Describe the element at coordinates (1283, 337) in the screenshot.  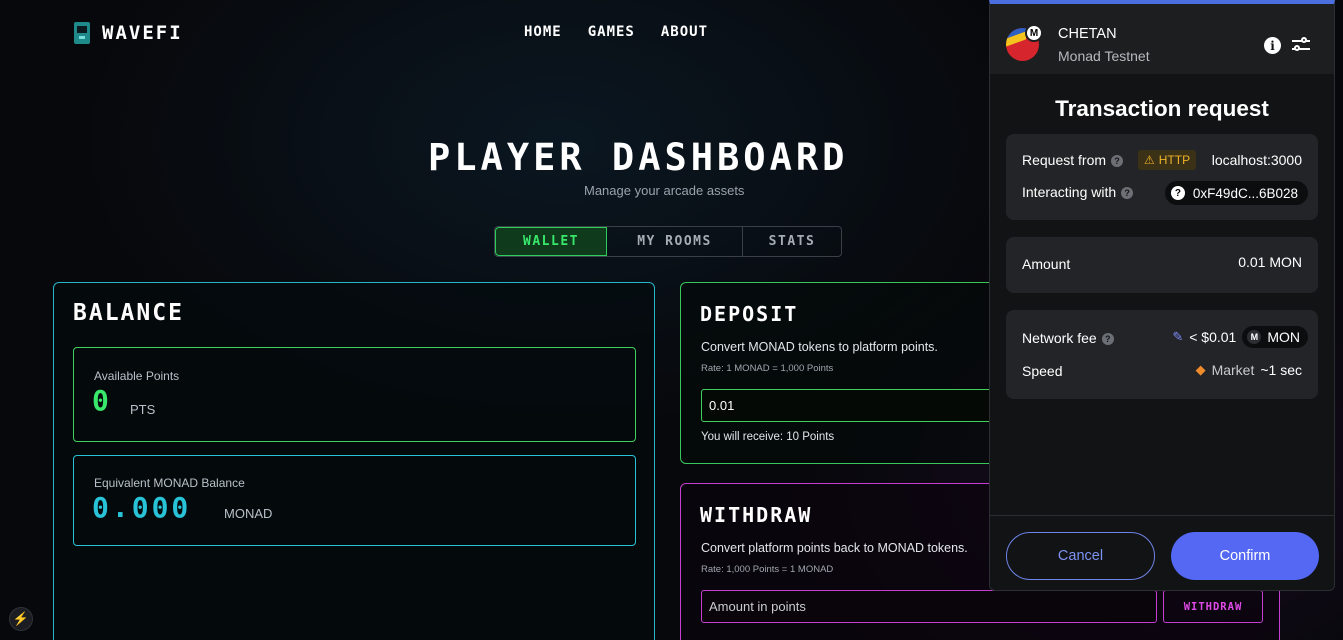
I see `fee-token: MON` at that location.